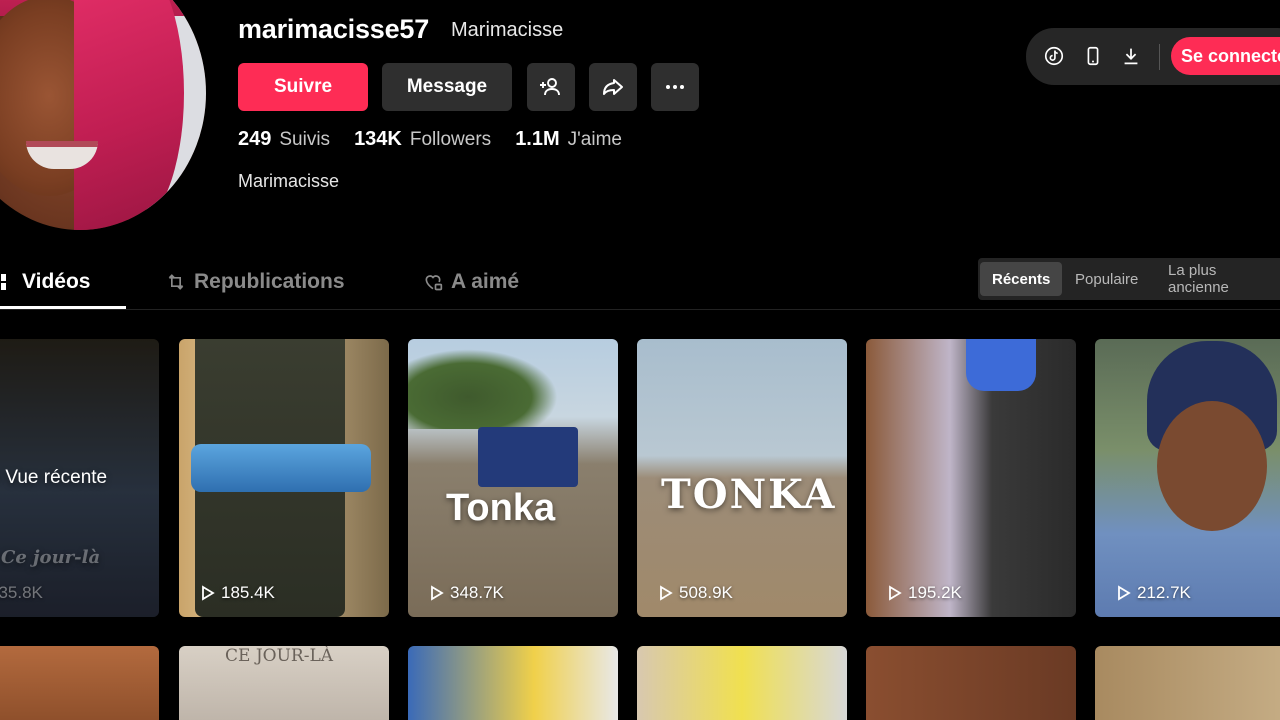 Image resolution: width=1280 pixels, height=720 pixels. What do you see at coordinates (63, 307) in the screenshot?
I see `active-tab-indicator` at bounding box center [63, 307].